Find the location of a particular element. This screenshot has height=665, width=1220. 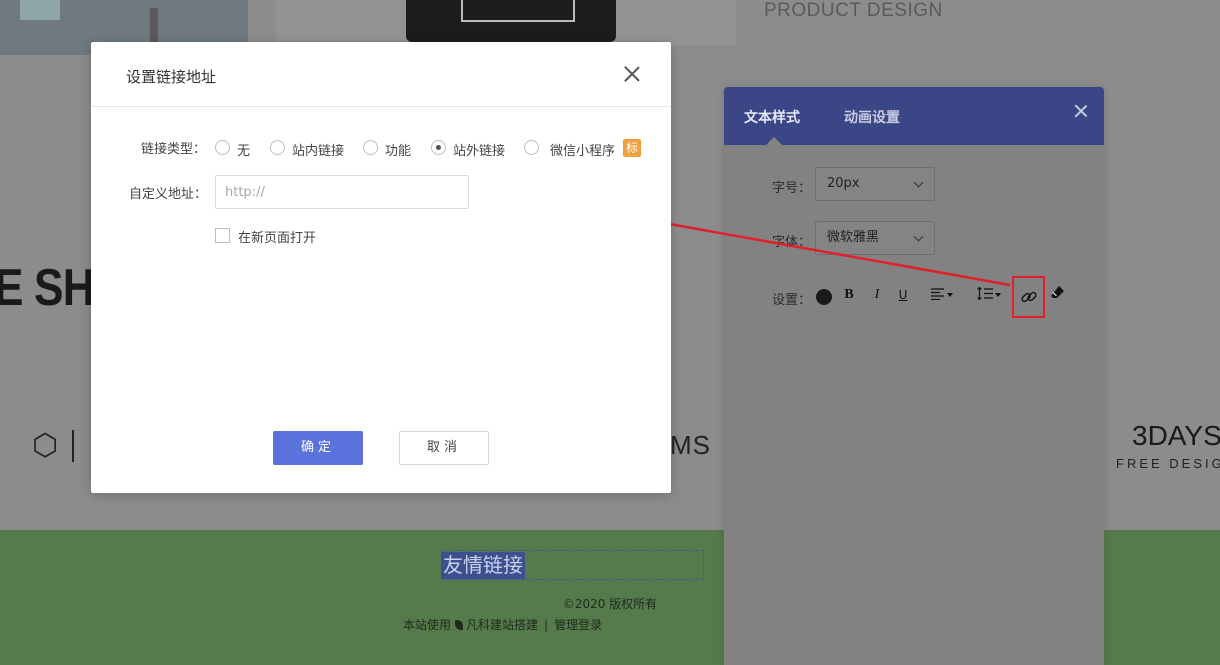

font-size-label: 字号： is located at coordinates (792, 188).